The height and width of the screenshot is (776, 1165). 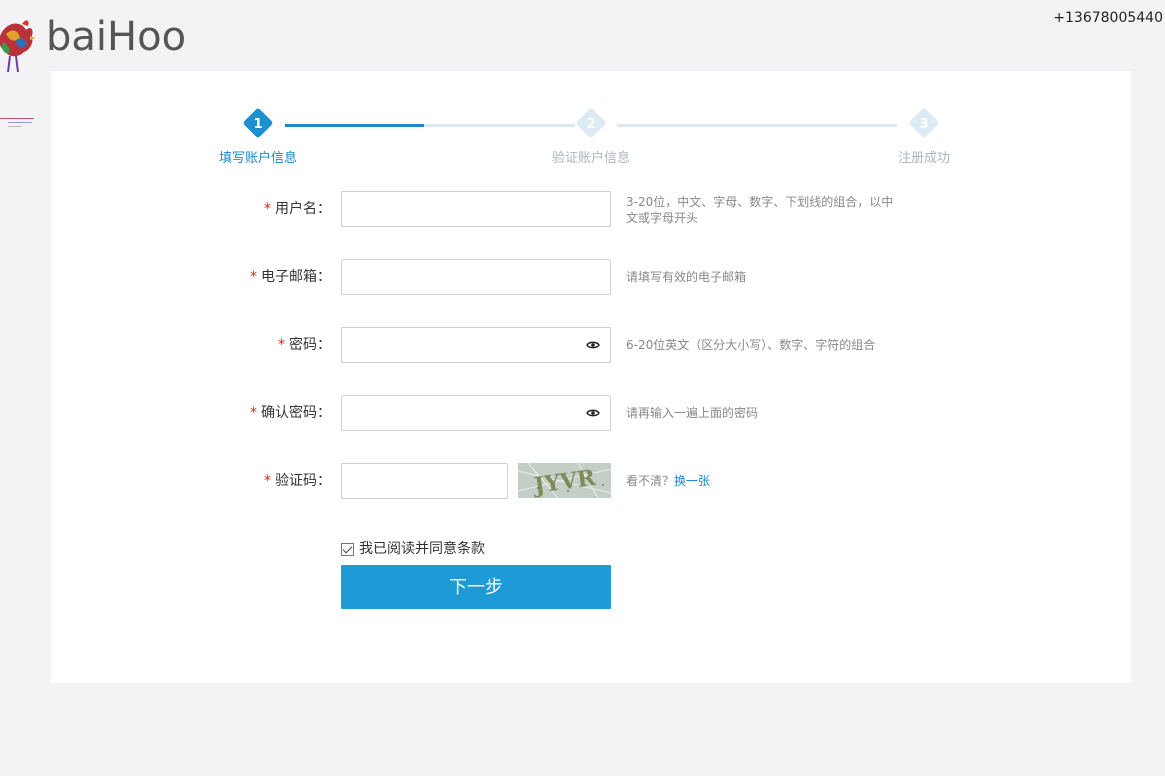 I want to click on captcha-hint-text: 看不清？, so click(x=650, y=481).